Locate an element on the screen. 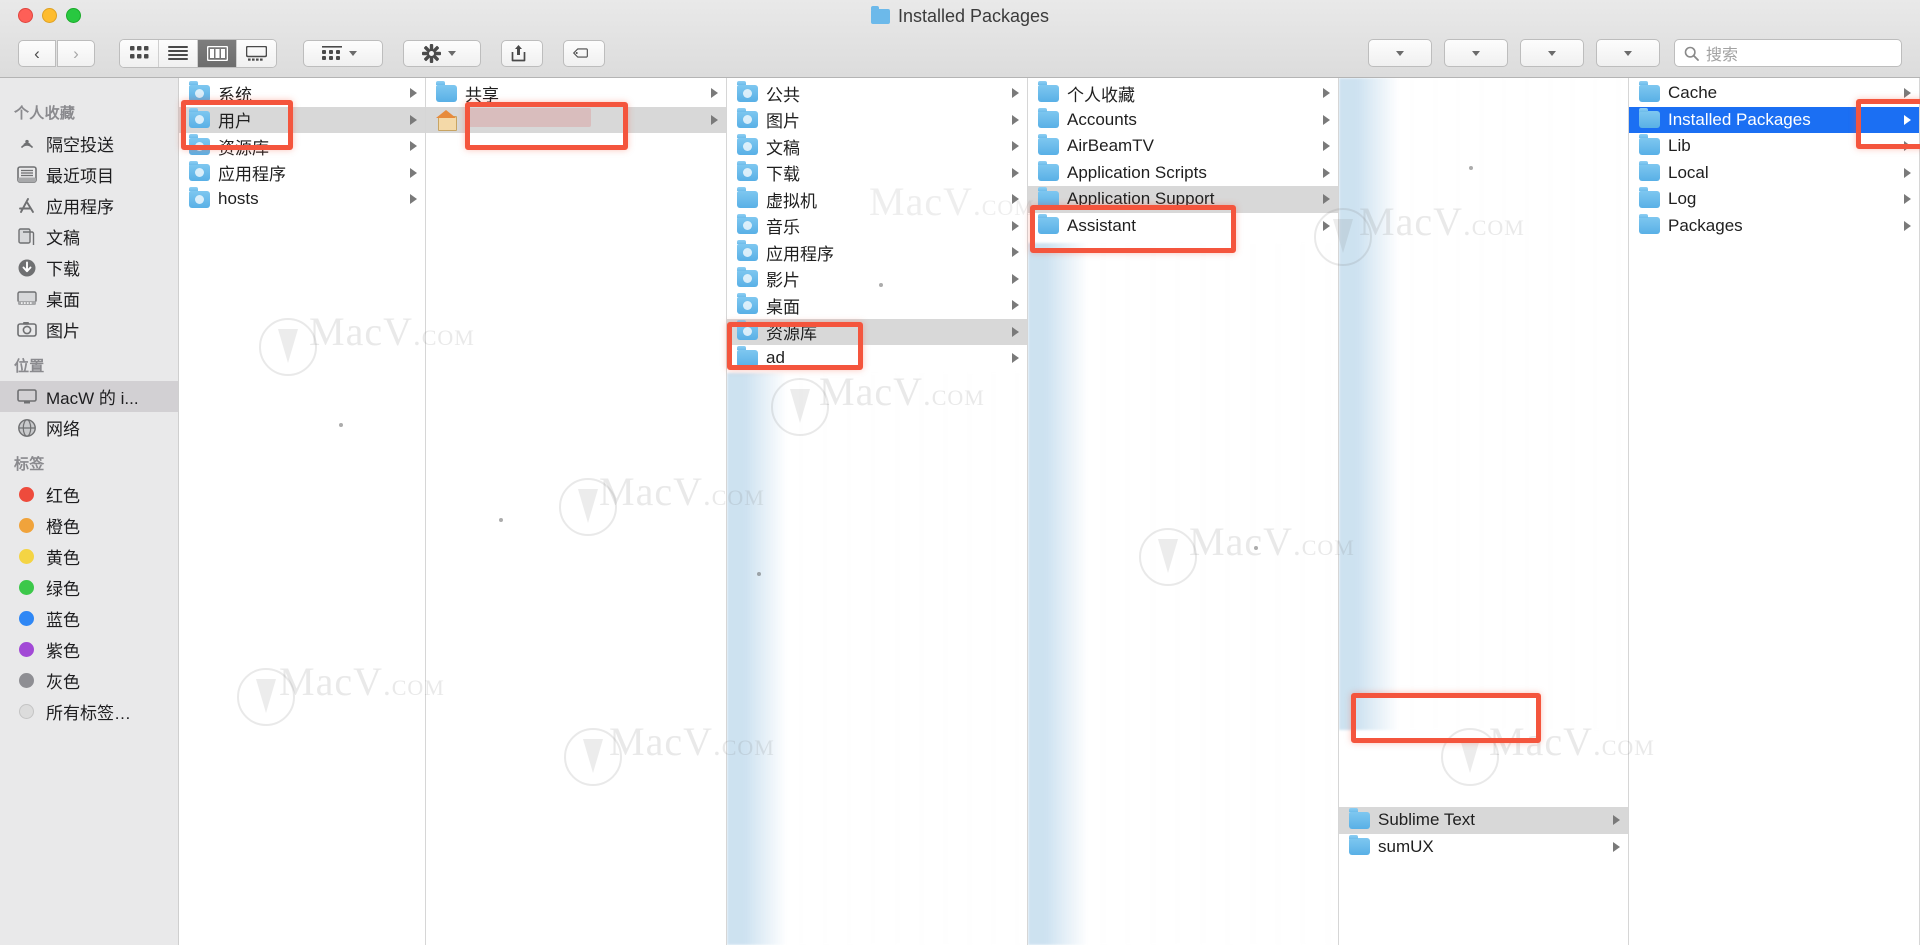 Image resolution: width=1920 pixels, height=945 pixels. file-row: 图片 is located at coordinates (877, 120).